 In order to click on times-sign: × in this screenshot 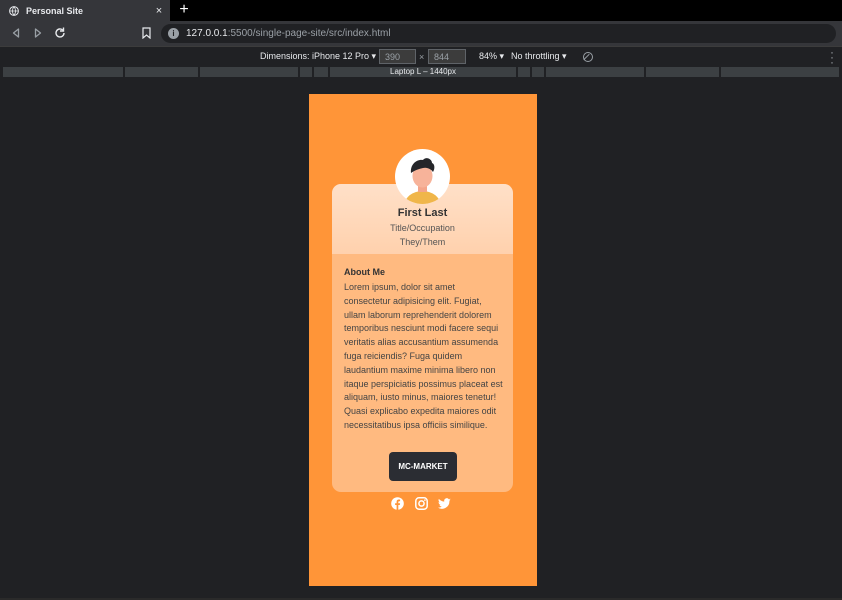, I will do `click(422, 57)`.